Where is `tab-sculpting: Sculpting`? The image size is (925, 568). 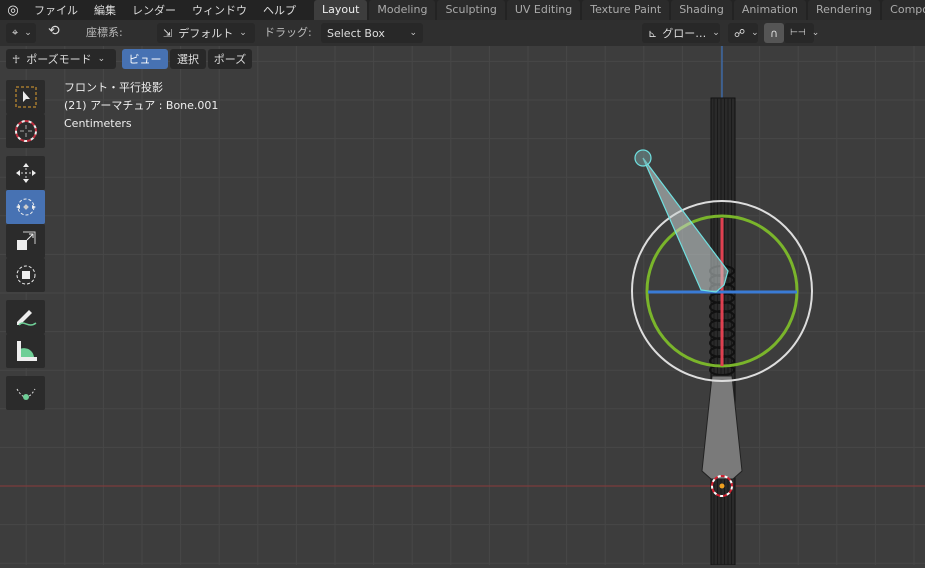 tab-sculpting: Sculpting is located at coordinates (471, 10).